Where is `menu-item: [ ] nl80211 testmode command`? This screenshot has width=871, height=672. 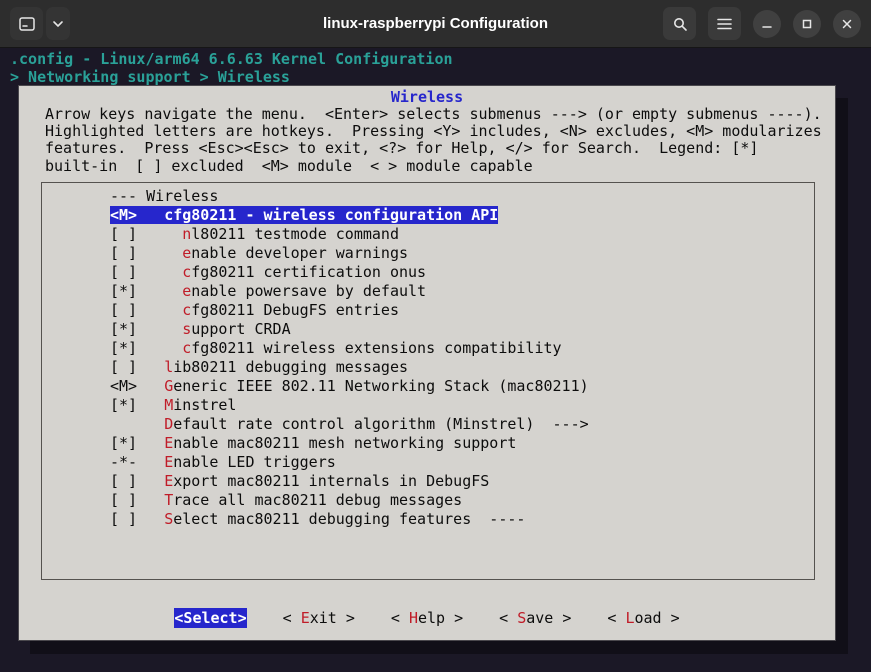
menu-item: [ ] nl80211 testmode command is located at coordinates (428, 234).